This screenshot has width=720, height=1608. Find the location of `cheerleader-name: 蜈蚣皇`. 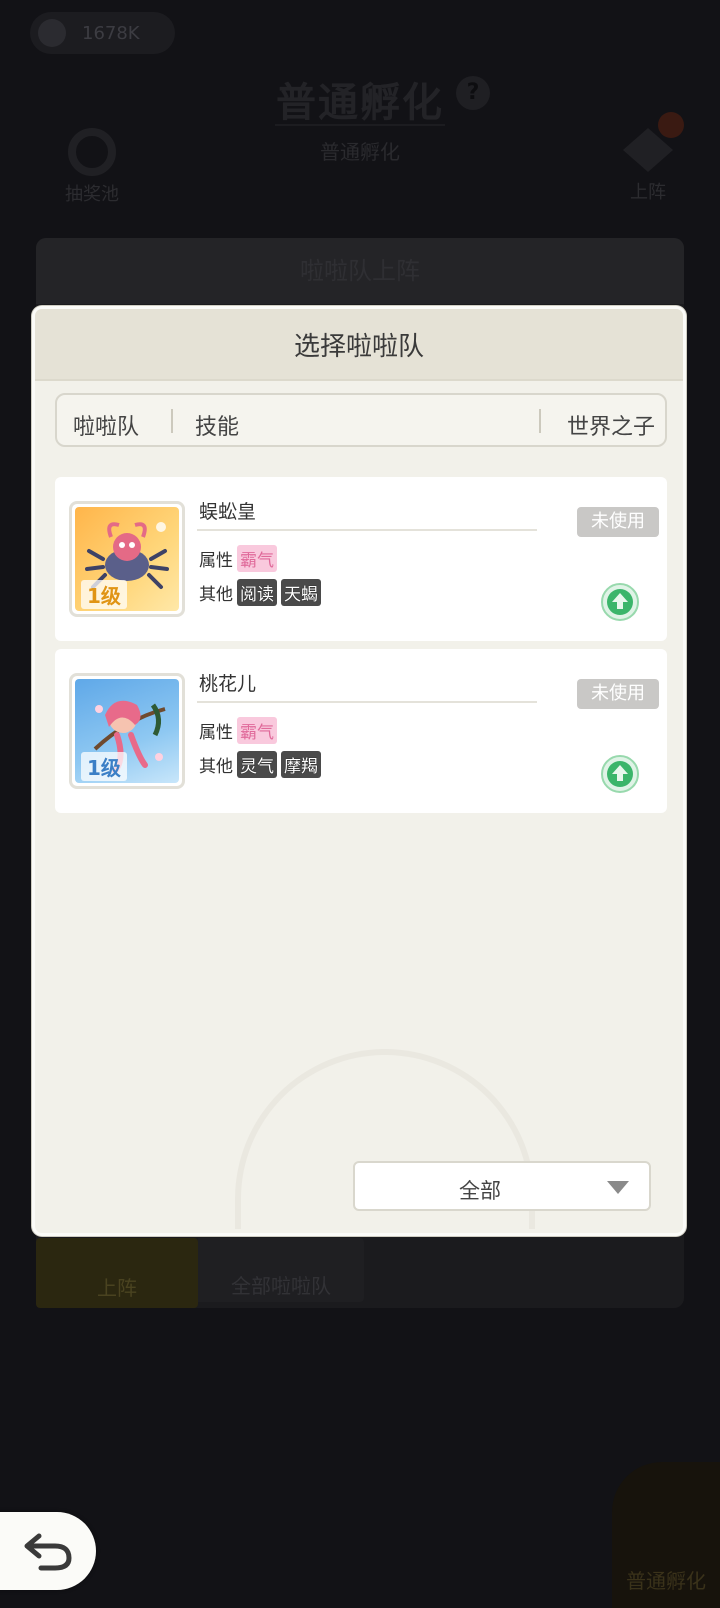

cheerleader-name: 蜈蚣皇 is located at coordinates (228, 512).